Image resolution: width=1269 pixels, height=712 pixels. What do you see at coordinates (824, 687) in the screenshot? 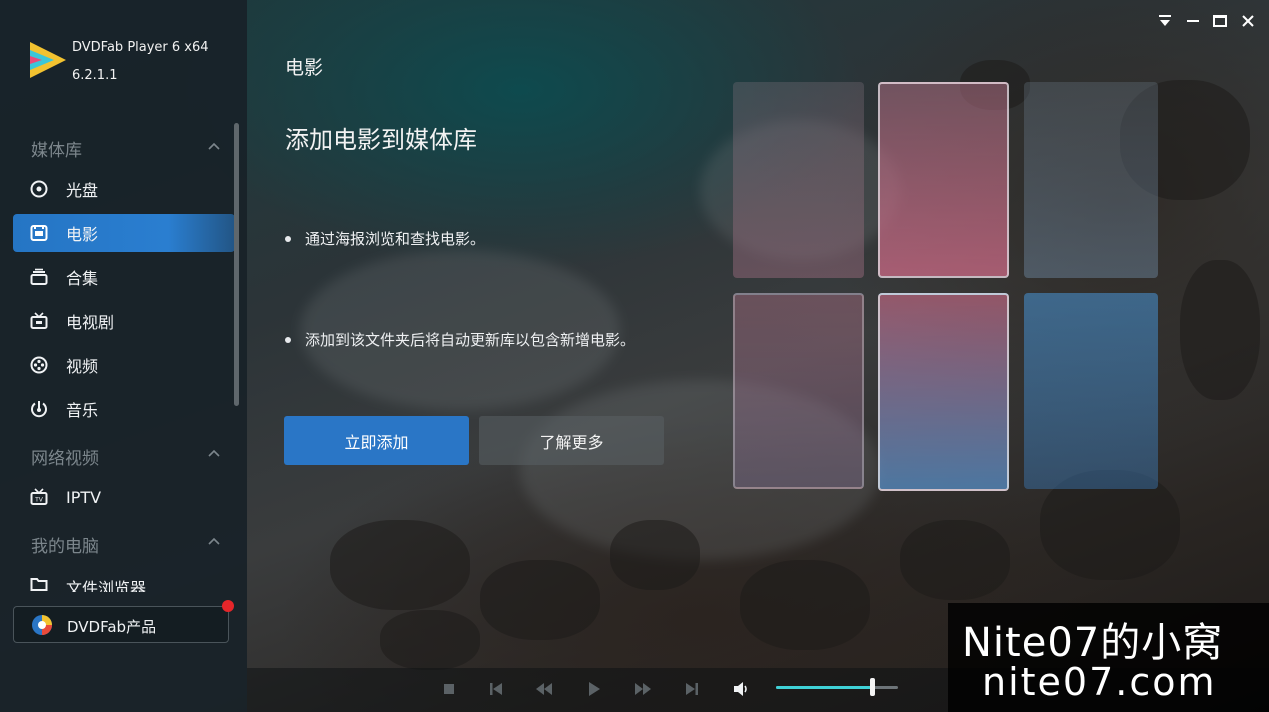
I see `volume-slider-fill` at bounding box center [824, 687].